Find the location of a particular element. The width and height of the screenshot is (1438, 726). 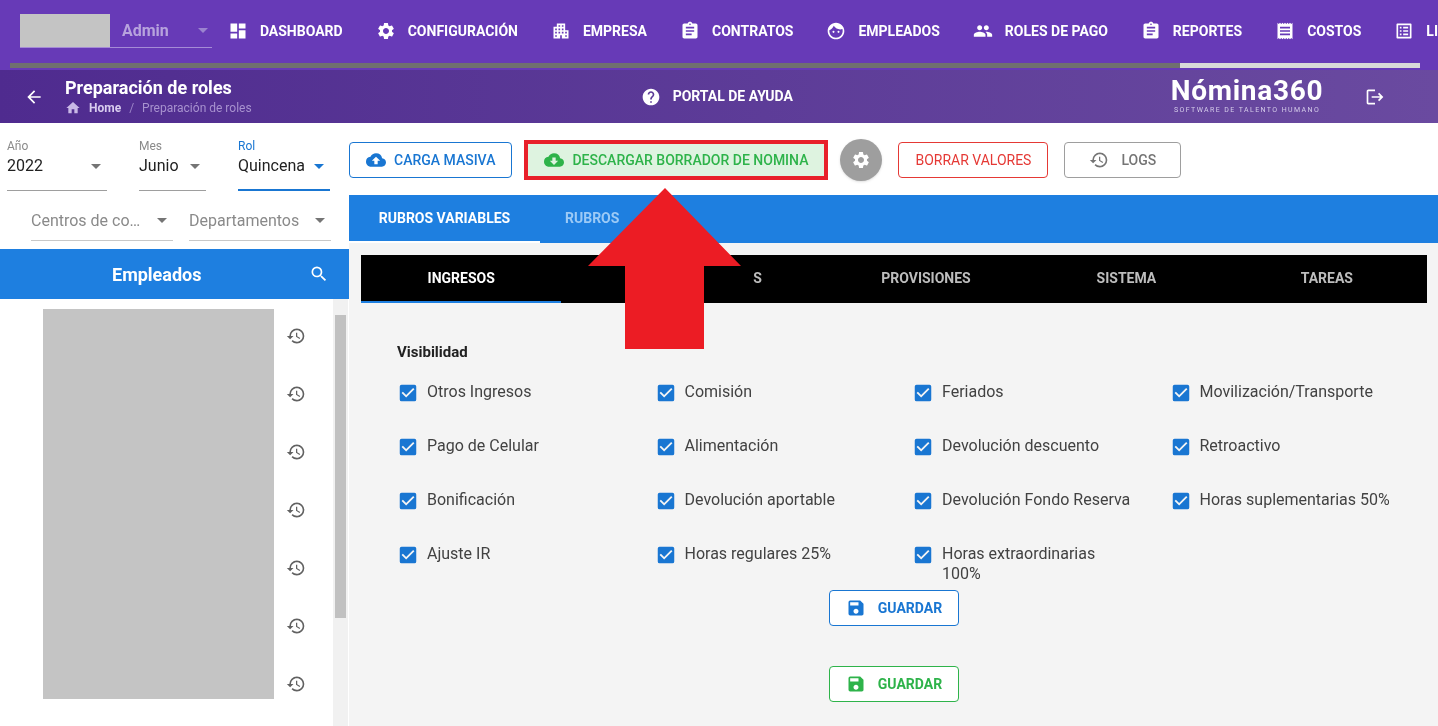

nav-link: LI is located at coordinates (1416, 31).